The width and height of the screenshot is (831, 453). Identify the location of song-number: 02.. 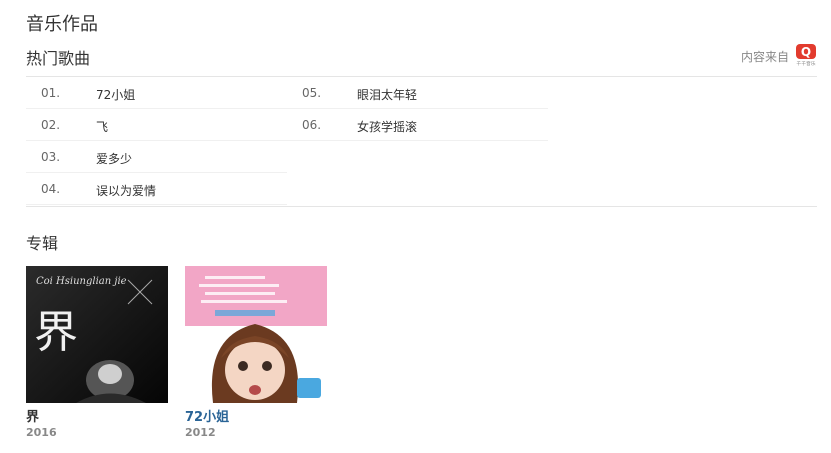
(51, 125).